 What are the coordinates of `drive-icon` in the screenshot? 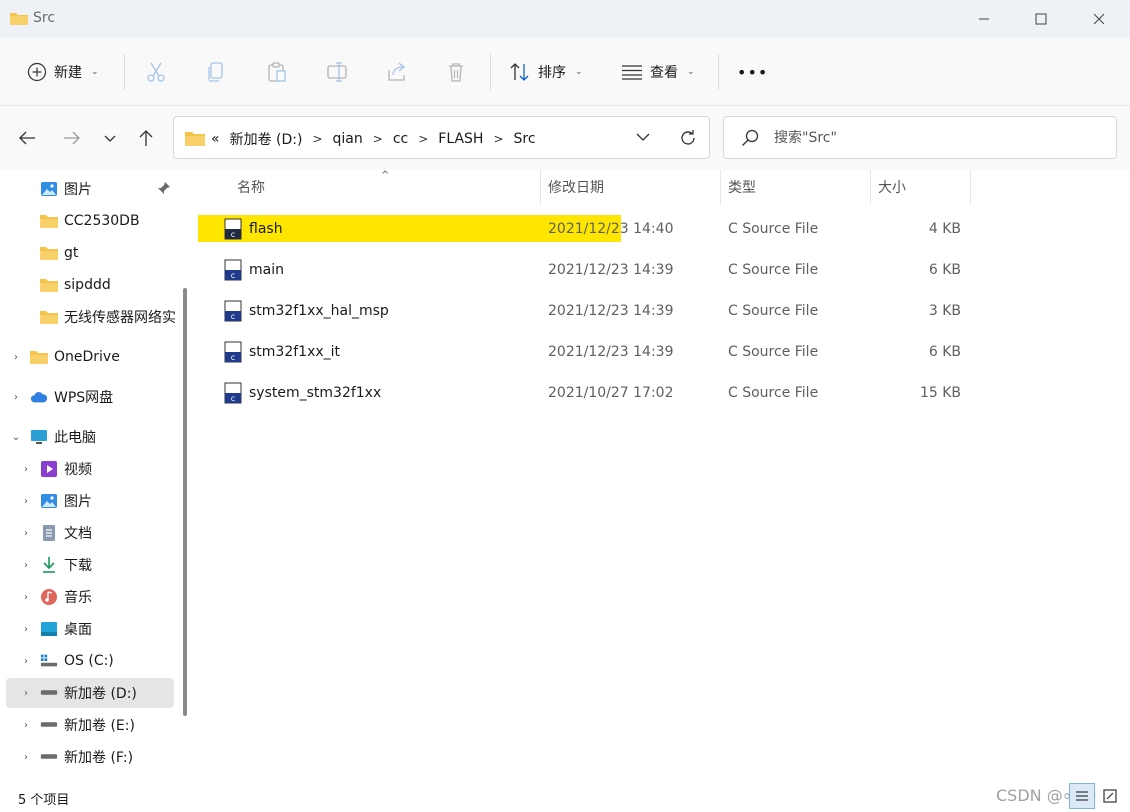 It's located at (49, 693).